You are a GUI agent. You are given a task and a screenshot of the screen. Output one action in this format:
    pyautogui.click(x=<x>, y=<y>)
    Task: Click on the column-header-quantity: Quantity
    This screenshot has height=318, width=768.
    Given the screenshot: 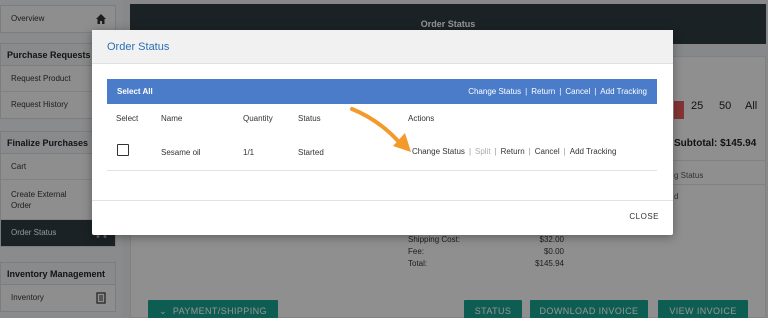 What is the action you would take?
    pyautogui.click(x=258, y=118)
    